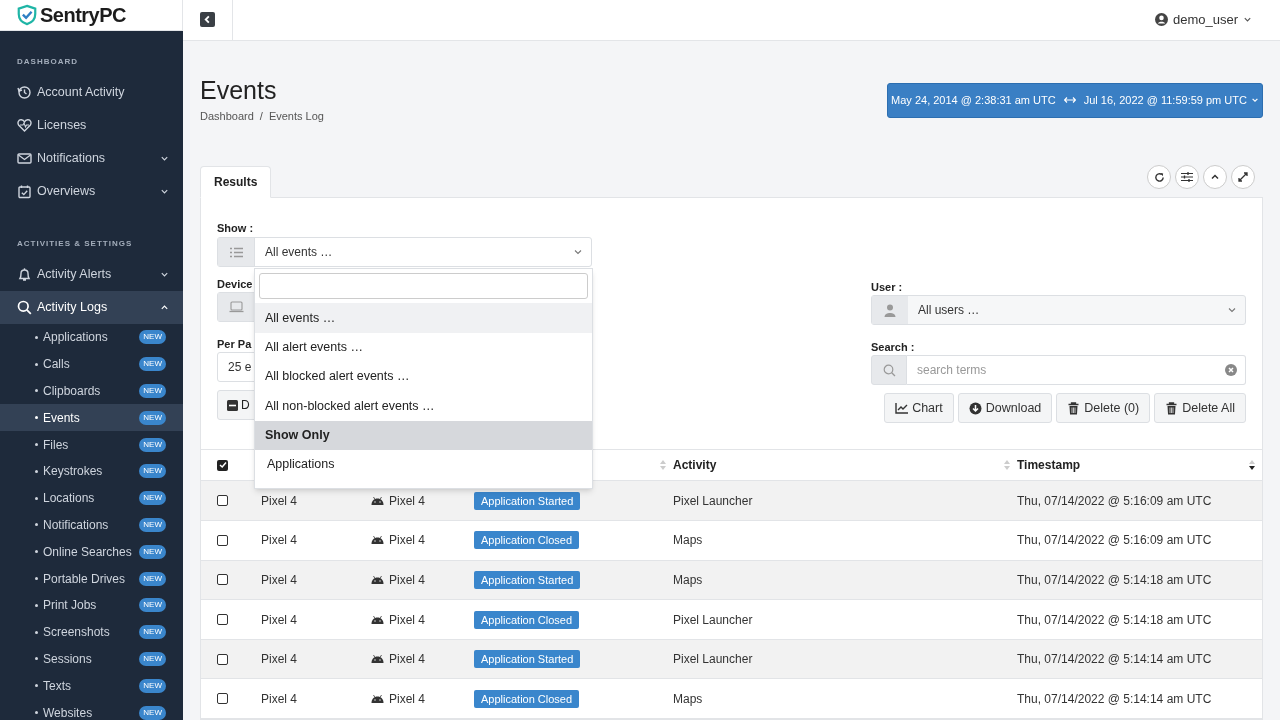  Describe the element at coordinates (91, 418) in the screenshot. I see `sidebar-subitem: Events NEW` at that location.